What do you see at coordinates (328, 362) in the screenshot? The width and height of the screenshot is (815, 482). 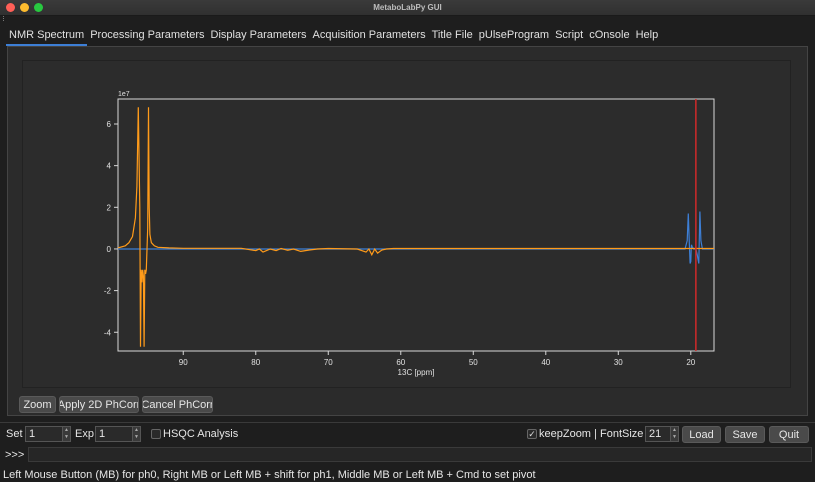 I see `x-tick-label: 70` at bounding box center [328, 362].